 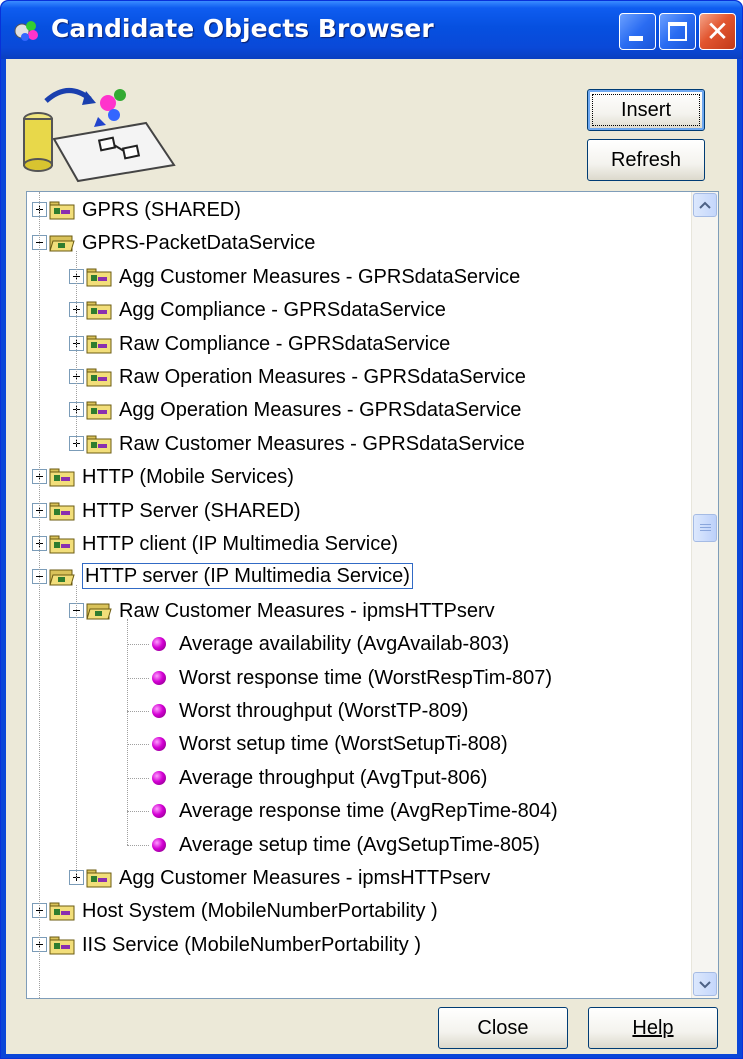 What do you see at coordinates (360, 477) in the screenshot?
I see `tree-node: HTTP (Mobile Services)` at bounding box center [360, 477].